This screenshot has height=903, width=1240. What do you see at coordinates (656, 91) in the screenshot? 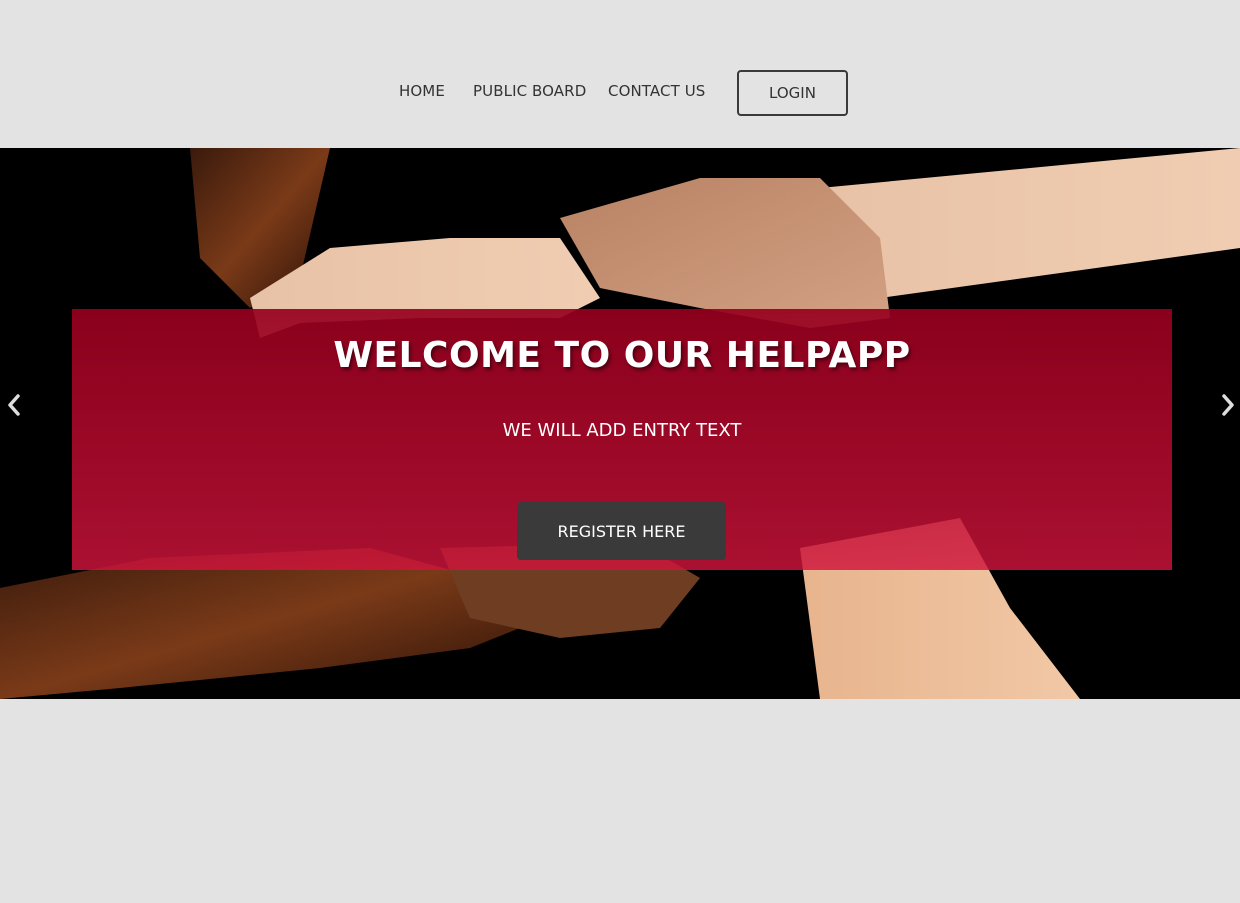
I see `nav-contact-us-link: CONTACT US` at bounding box center [656, 91].